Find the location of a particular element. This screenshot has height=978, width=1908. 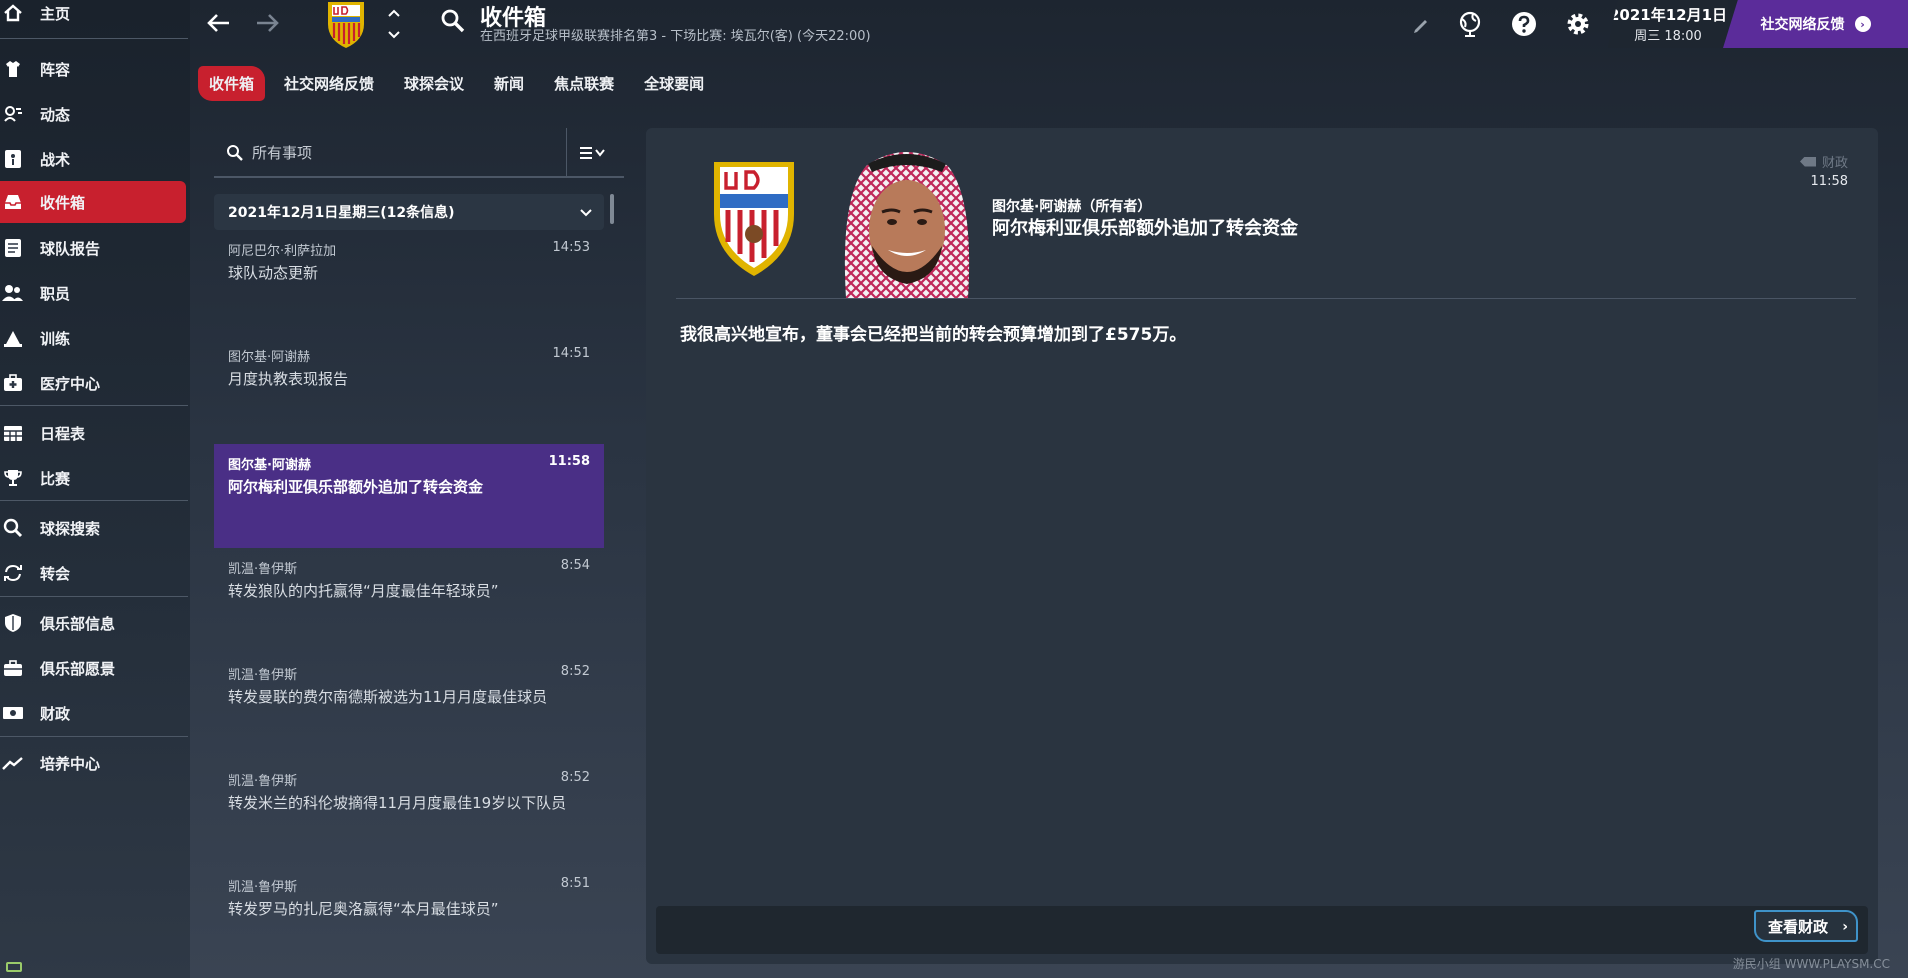

sidebar-item-label: 俱乐部信息 is located at coordinates (78, 623).